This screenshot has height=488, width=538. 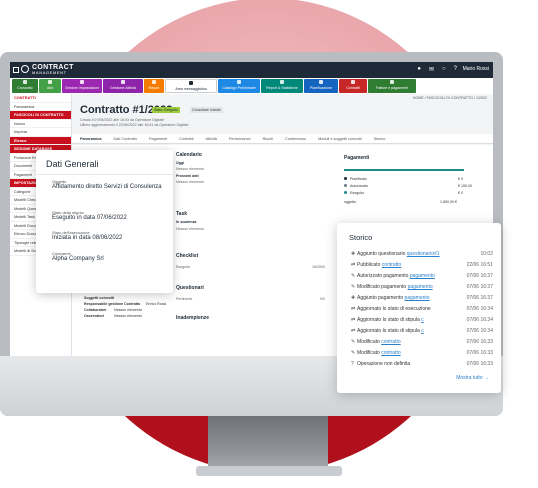 I want to click on module-label: Gestione Attività, so click(x=123, y=88).